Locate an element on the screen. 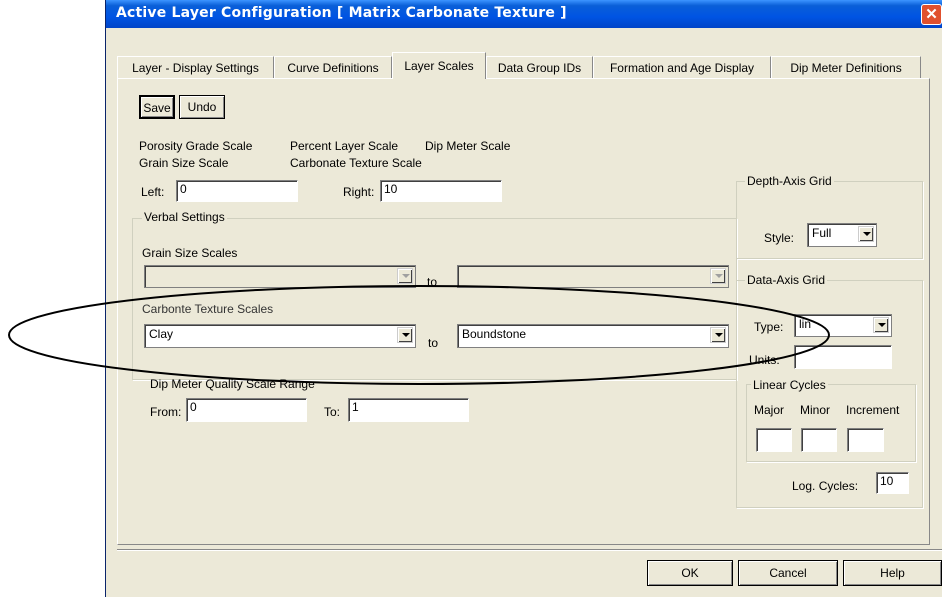 This screenshot has height=597, width=942. highlight-ellipse-annotation is located at coordinates (419, 335).